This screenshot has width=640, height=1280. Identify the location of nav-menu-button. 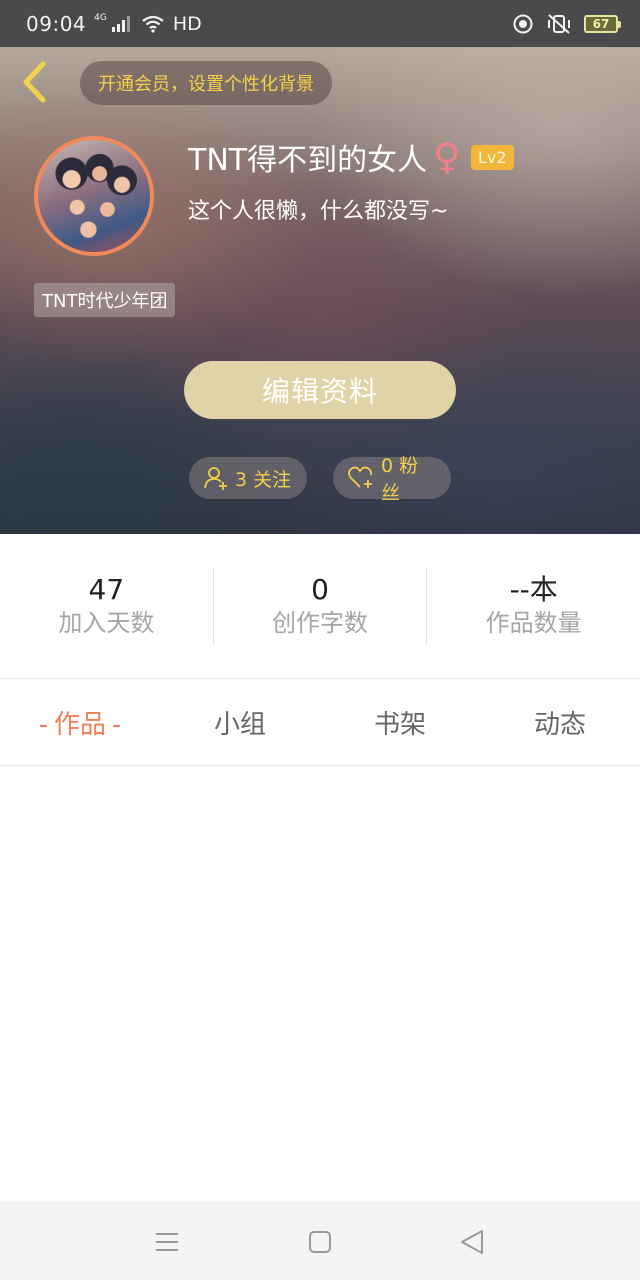
(167, 1242).